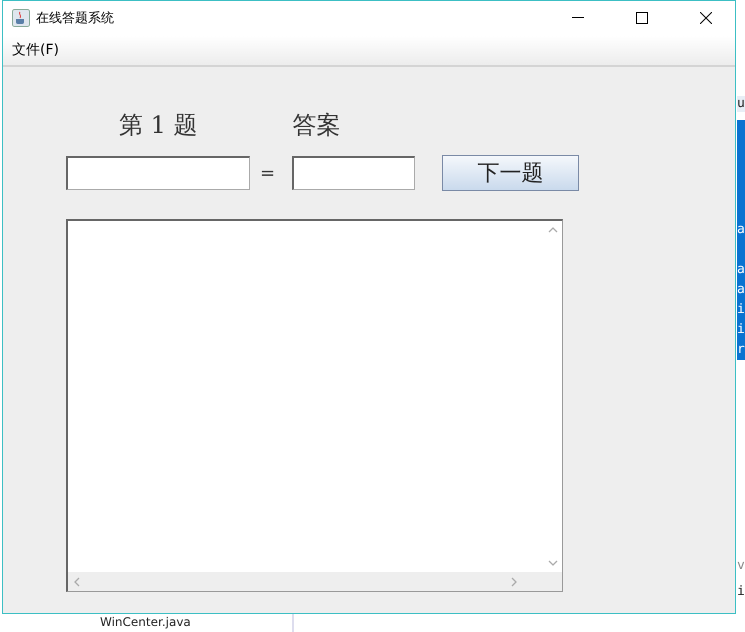 The image size is (745, 632). Describe the element at coordinates (741, 566) in the screenshot. I see `panel-fragment: v` at that location.